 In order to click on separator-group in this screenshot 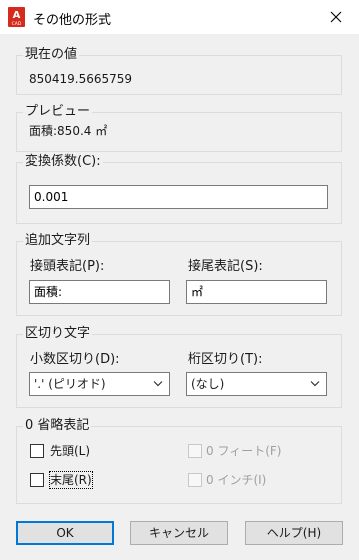, I will do `click(179, 371)`.